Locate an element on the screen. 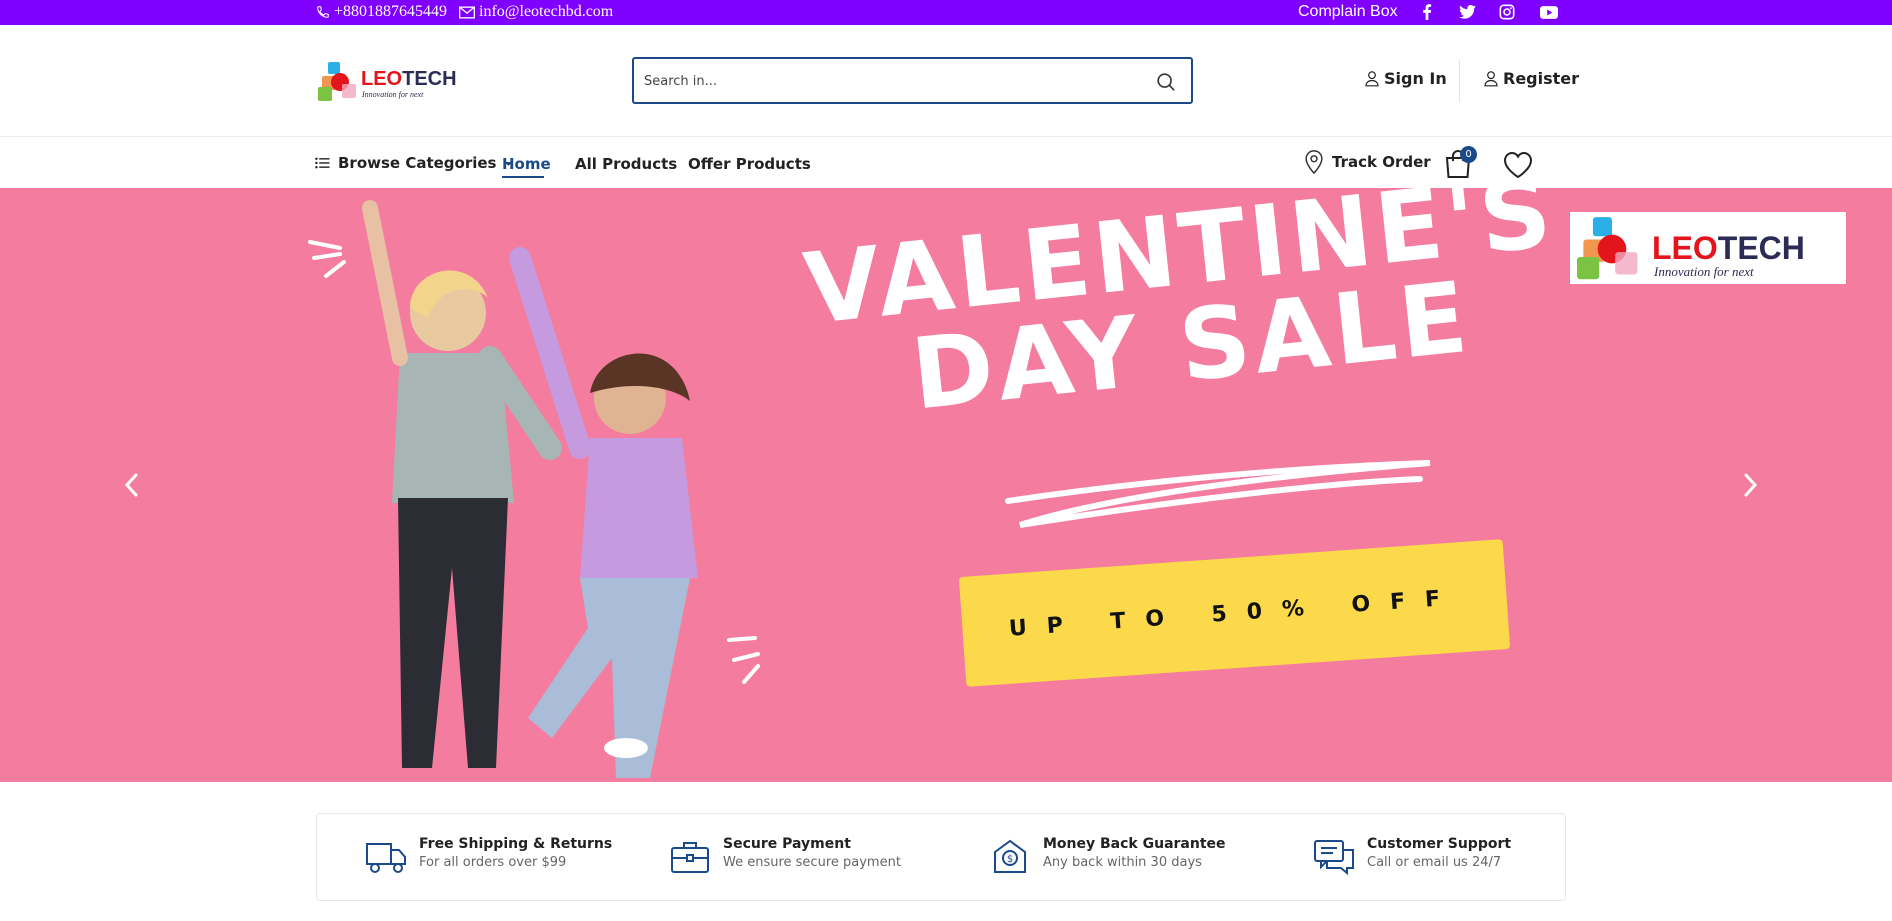 The image size is (1892, 921). money-back-icon: $ is located at coordinates (1010, 856).